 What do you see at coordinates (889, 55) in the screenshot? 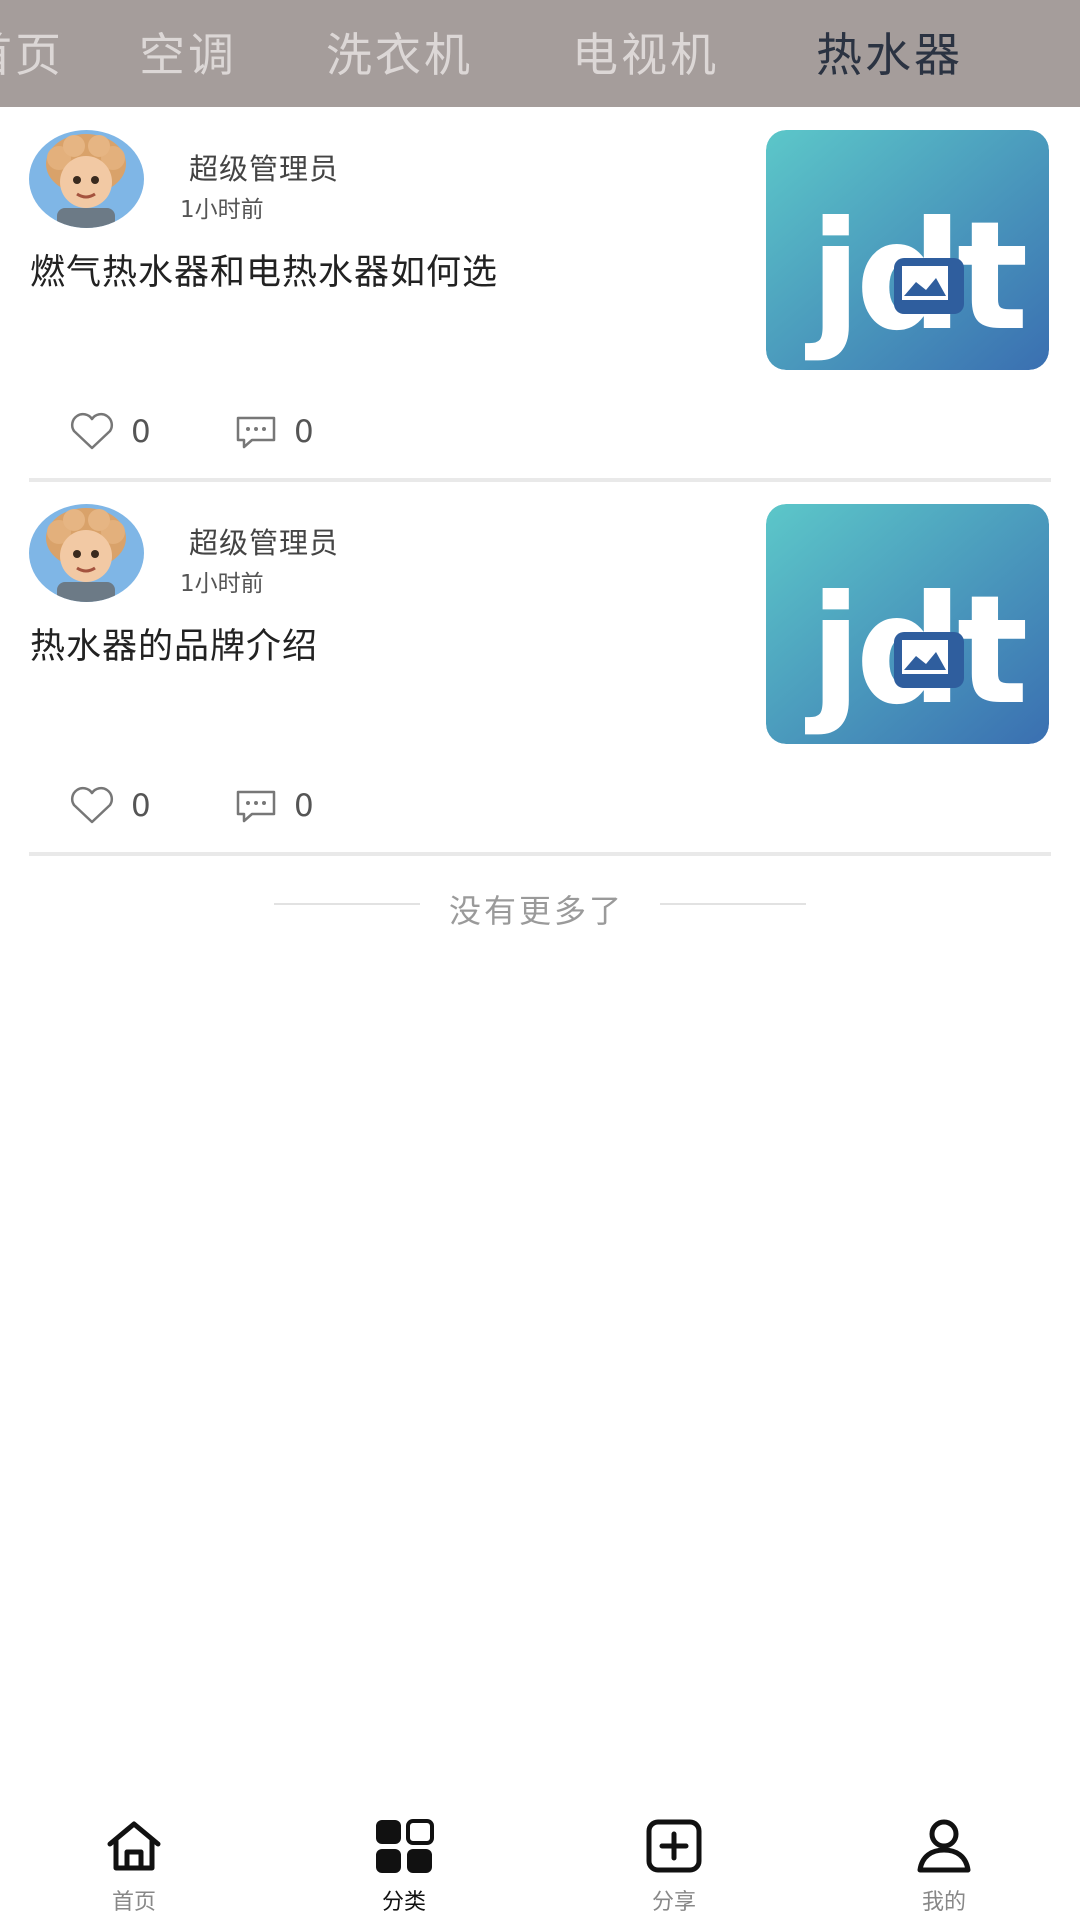
I see `tab-water-heater: 热水器` at bounding box center [889, 55].